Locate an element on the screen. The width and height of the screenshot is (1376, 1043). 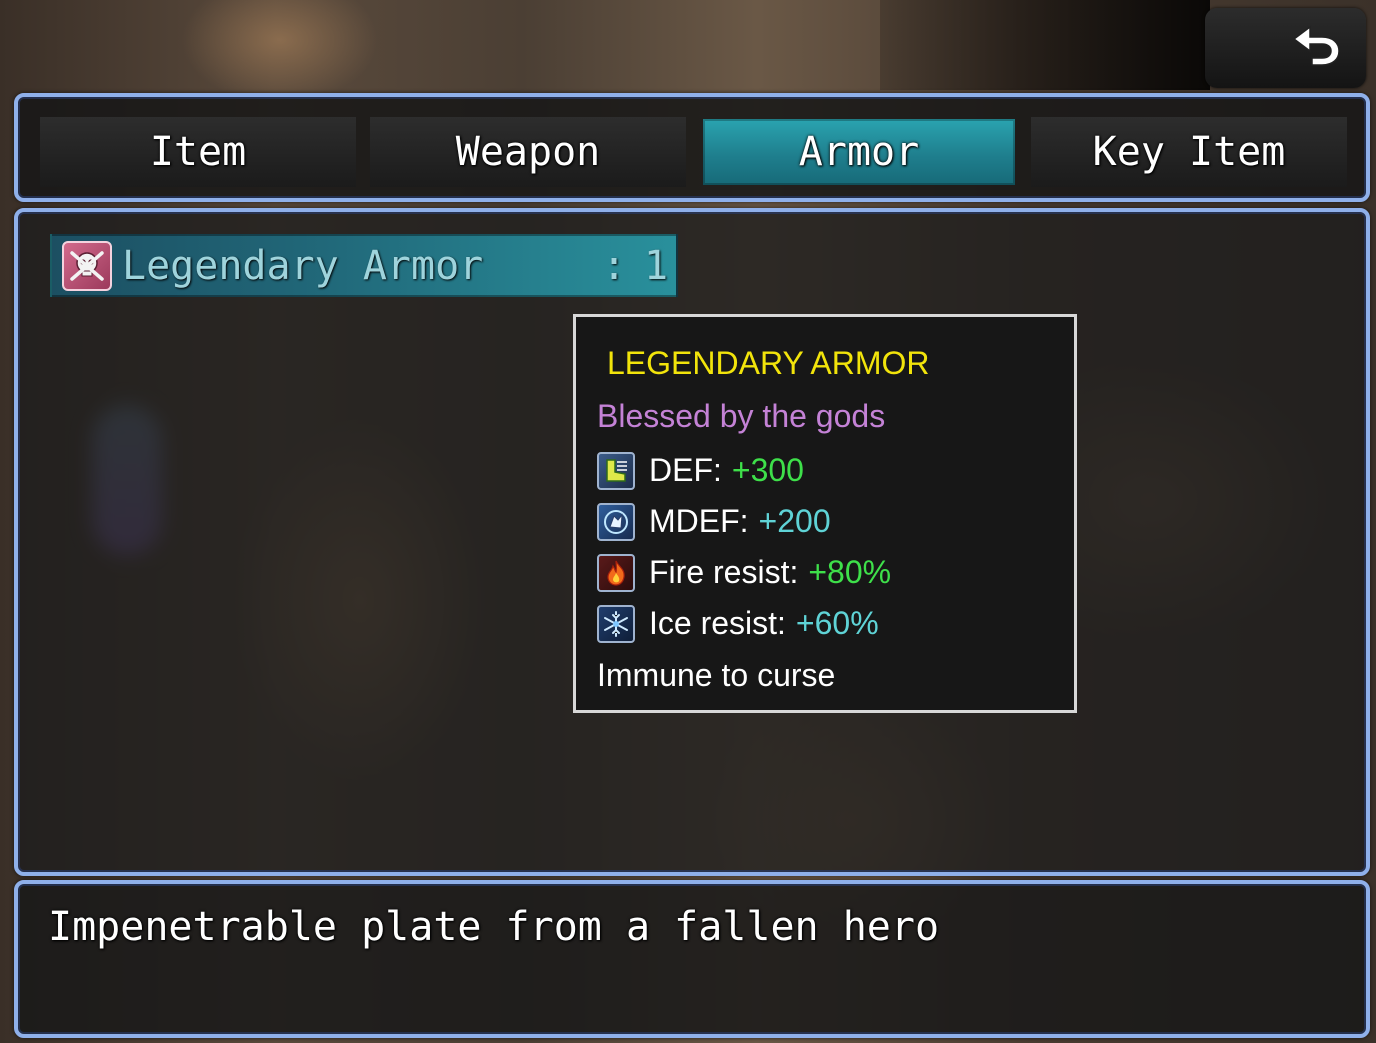
ice-icon is located at coordinates (616, 623).